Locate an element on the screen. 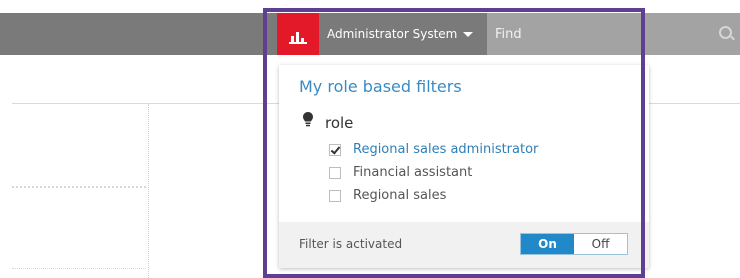 The height and width of the screenshot is (278, 740). option-label: Regional sales administrator is located at coordinates (446, 149).